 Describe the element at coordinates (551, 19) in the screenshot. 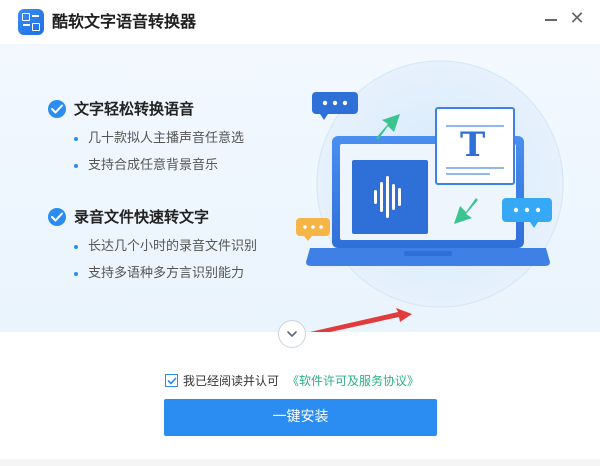

I see `minimize-button` at that location.